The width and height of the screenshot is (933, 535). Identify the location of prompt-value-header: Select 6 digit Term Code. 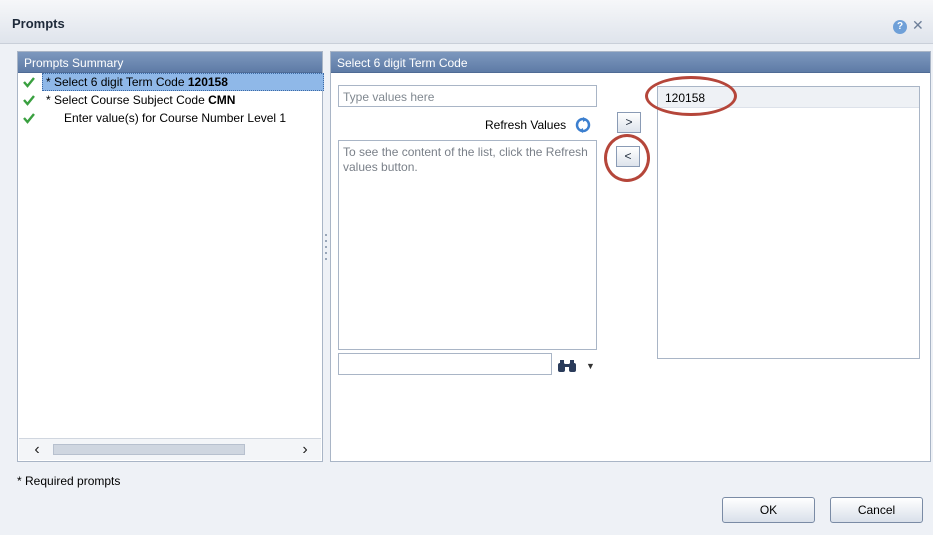
(630, 62).